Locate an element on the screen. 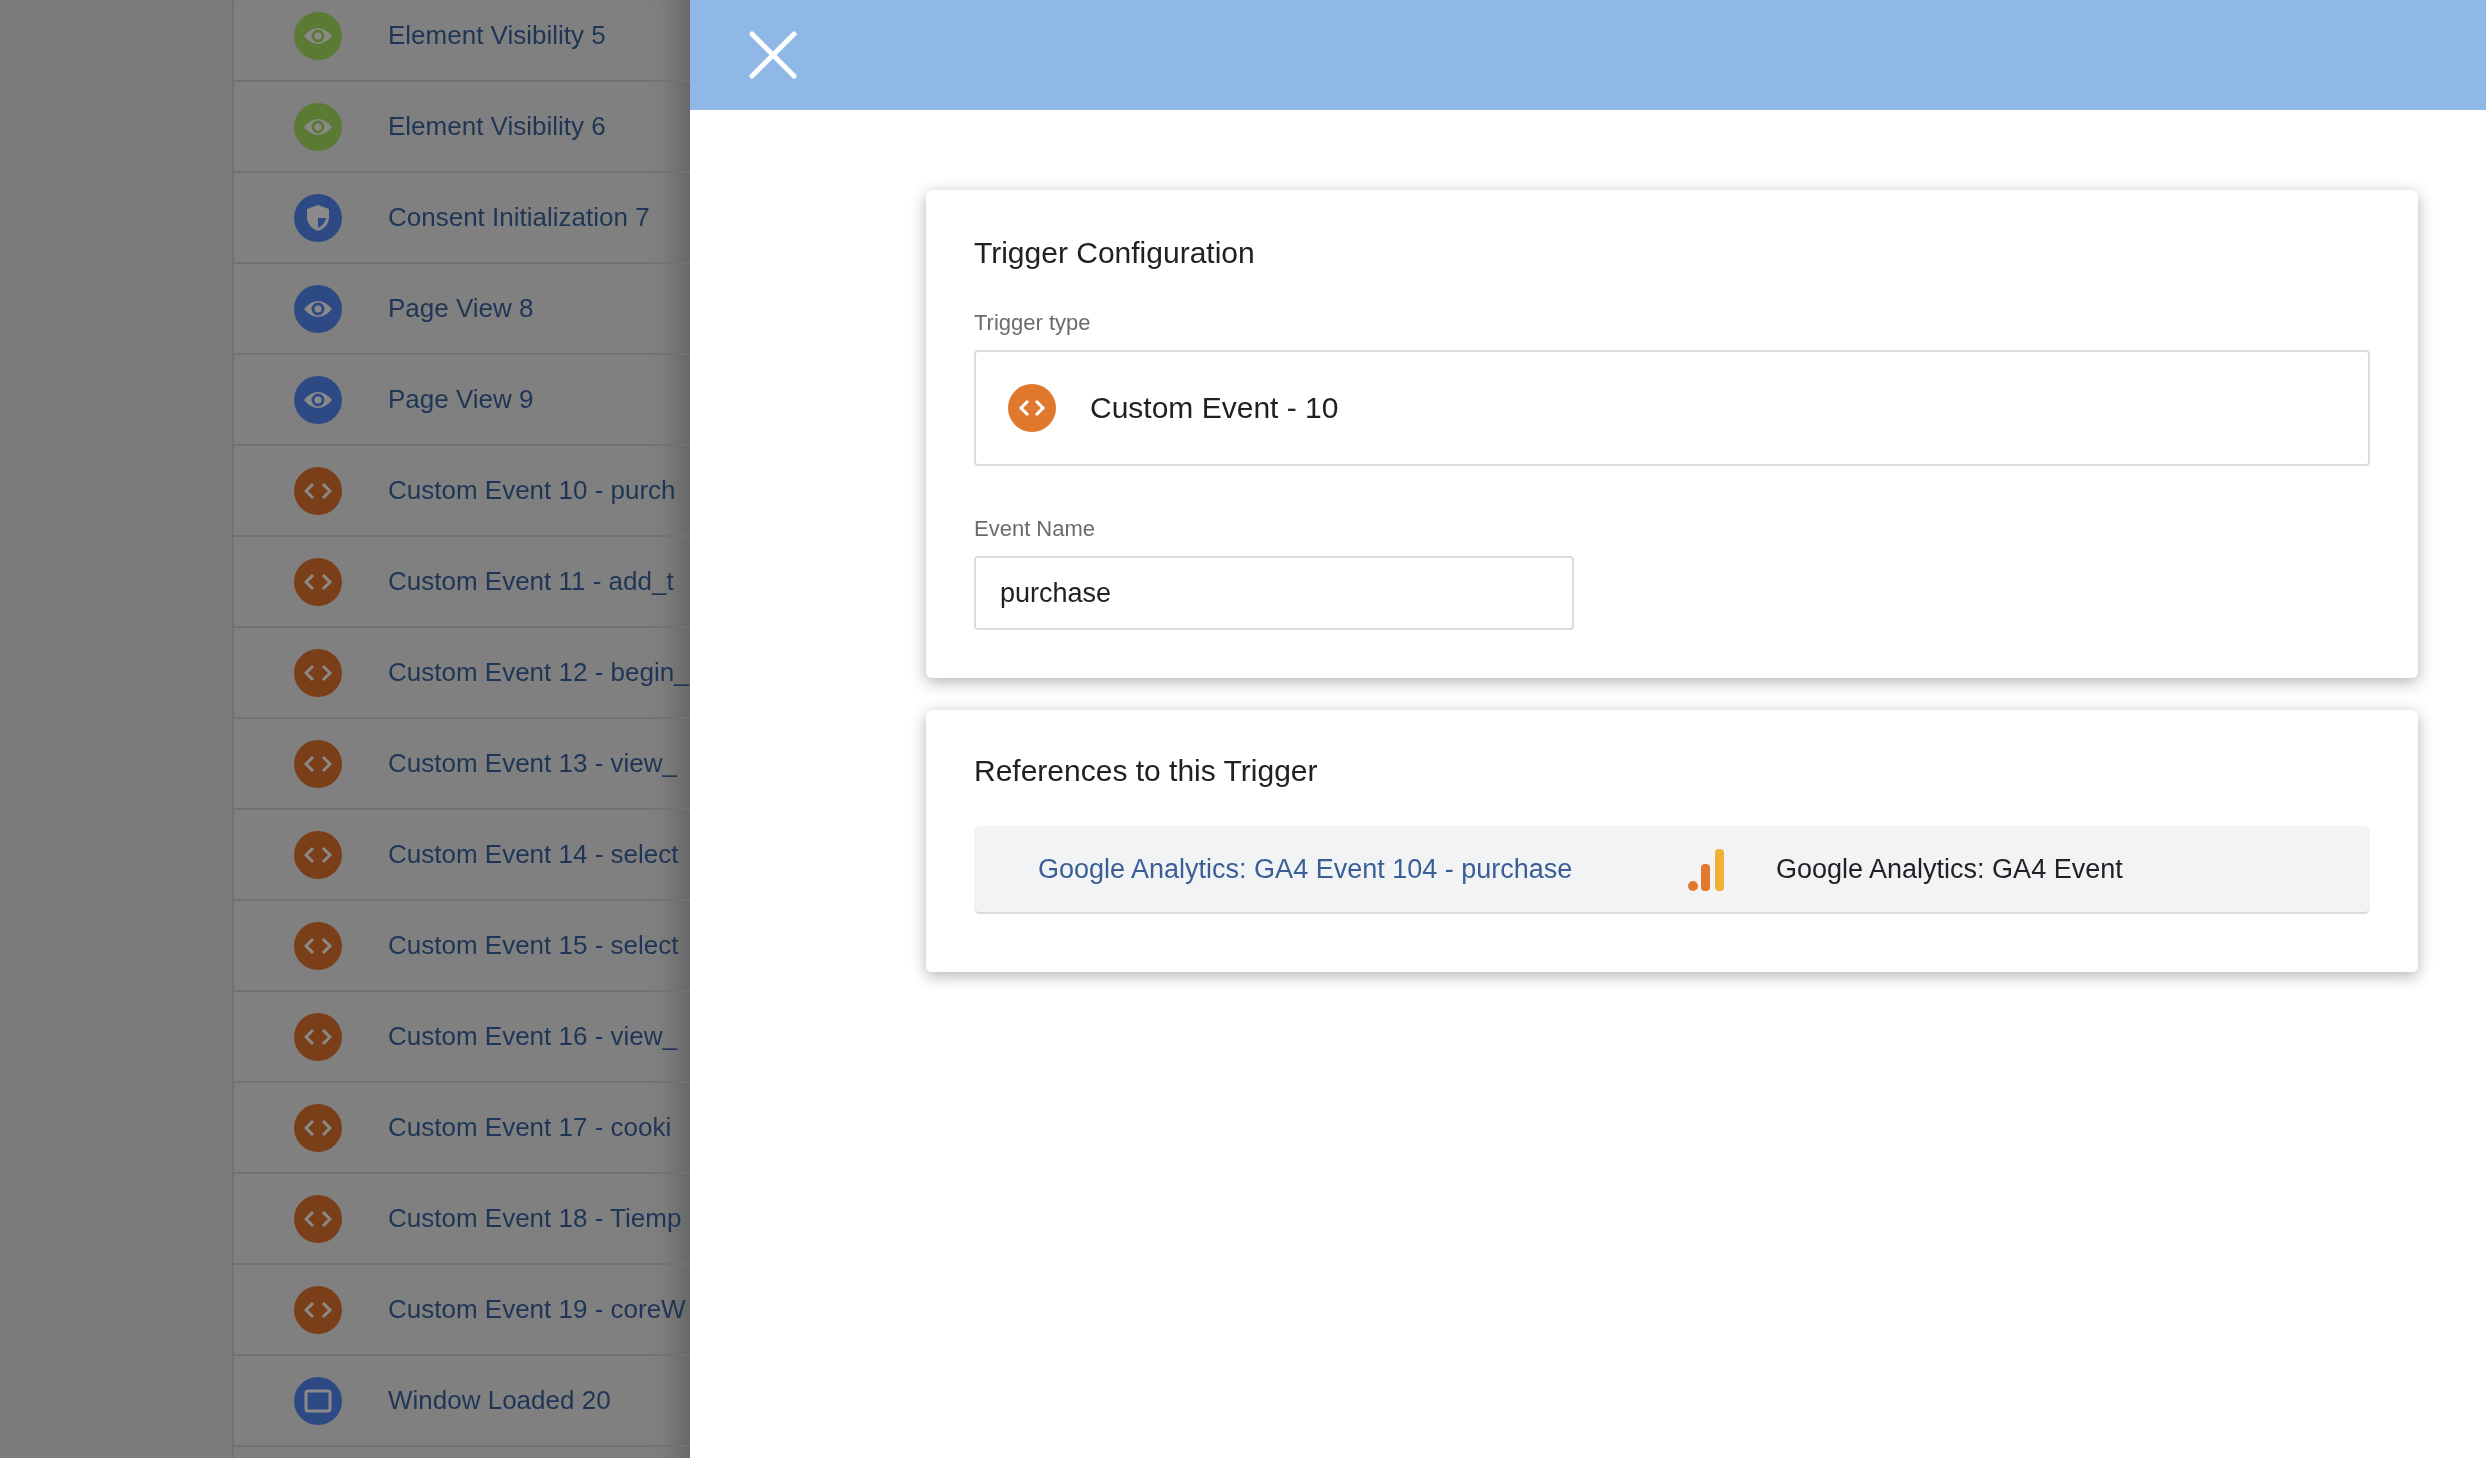  close-button is located at coordinates (773, 55).